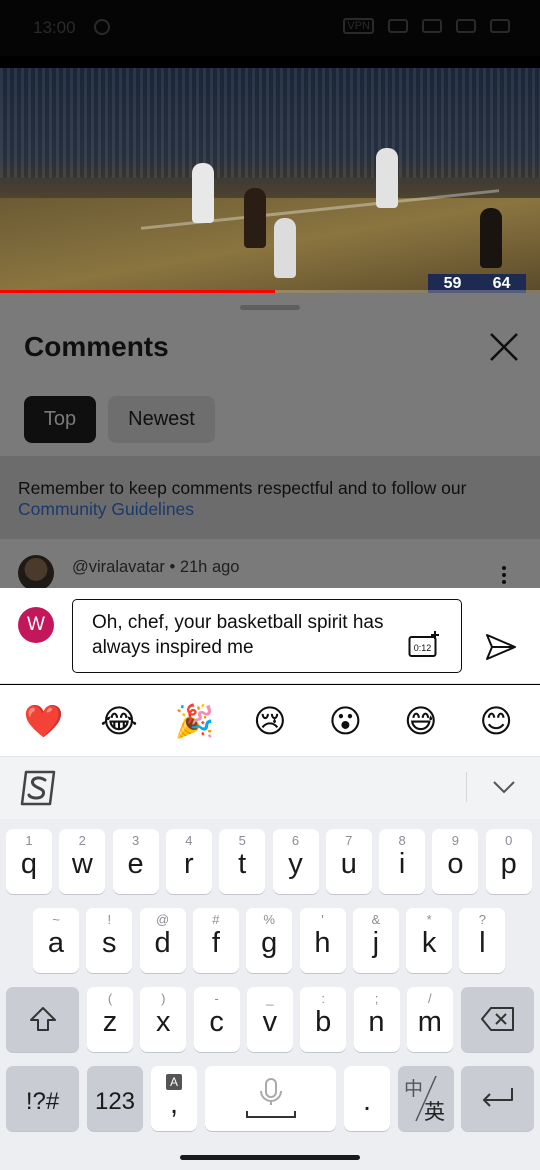 The width and height of the screenshot is (540, 1170). What do you see at coordinates (421, 721) in the screenshot?
I see `emoji-sweat-smile: 😅` at bounding box center [421, 721].